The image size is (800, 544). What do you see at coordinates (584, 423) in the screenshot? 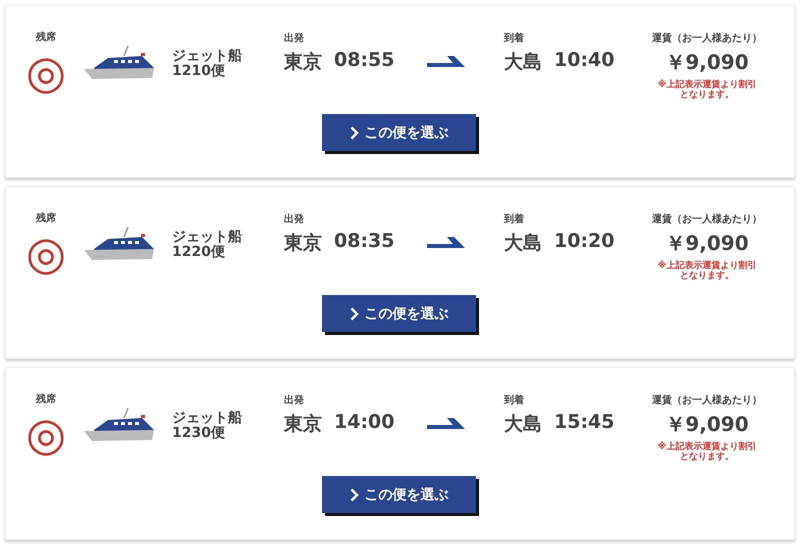
I see `arrival-time: 15:45` at bounding box center [584, 423].